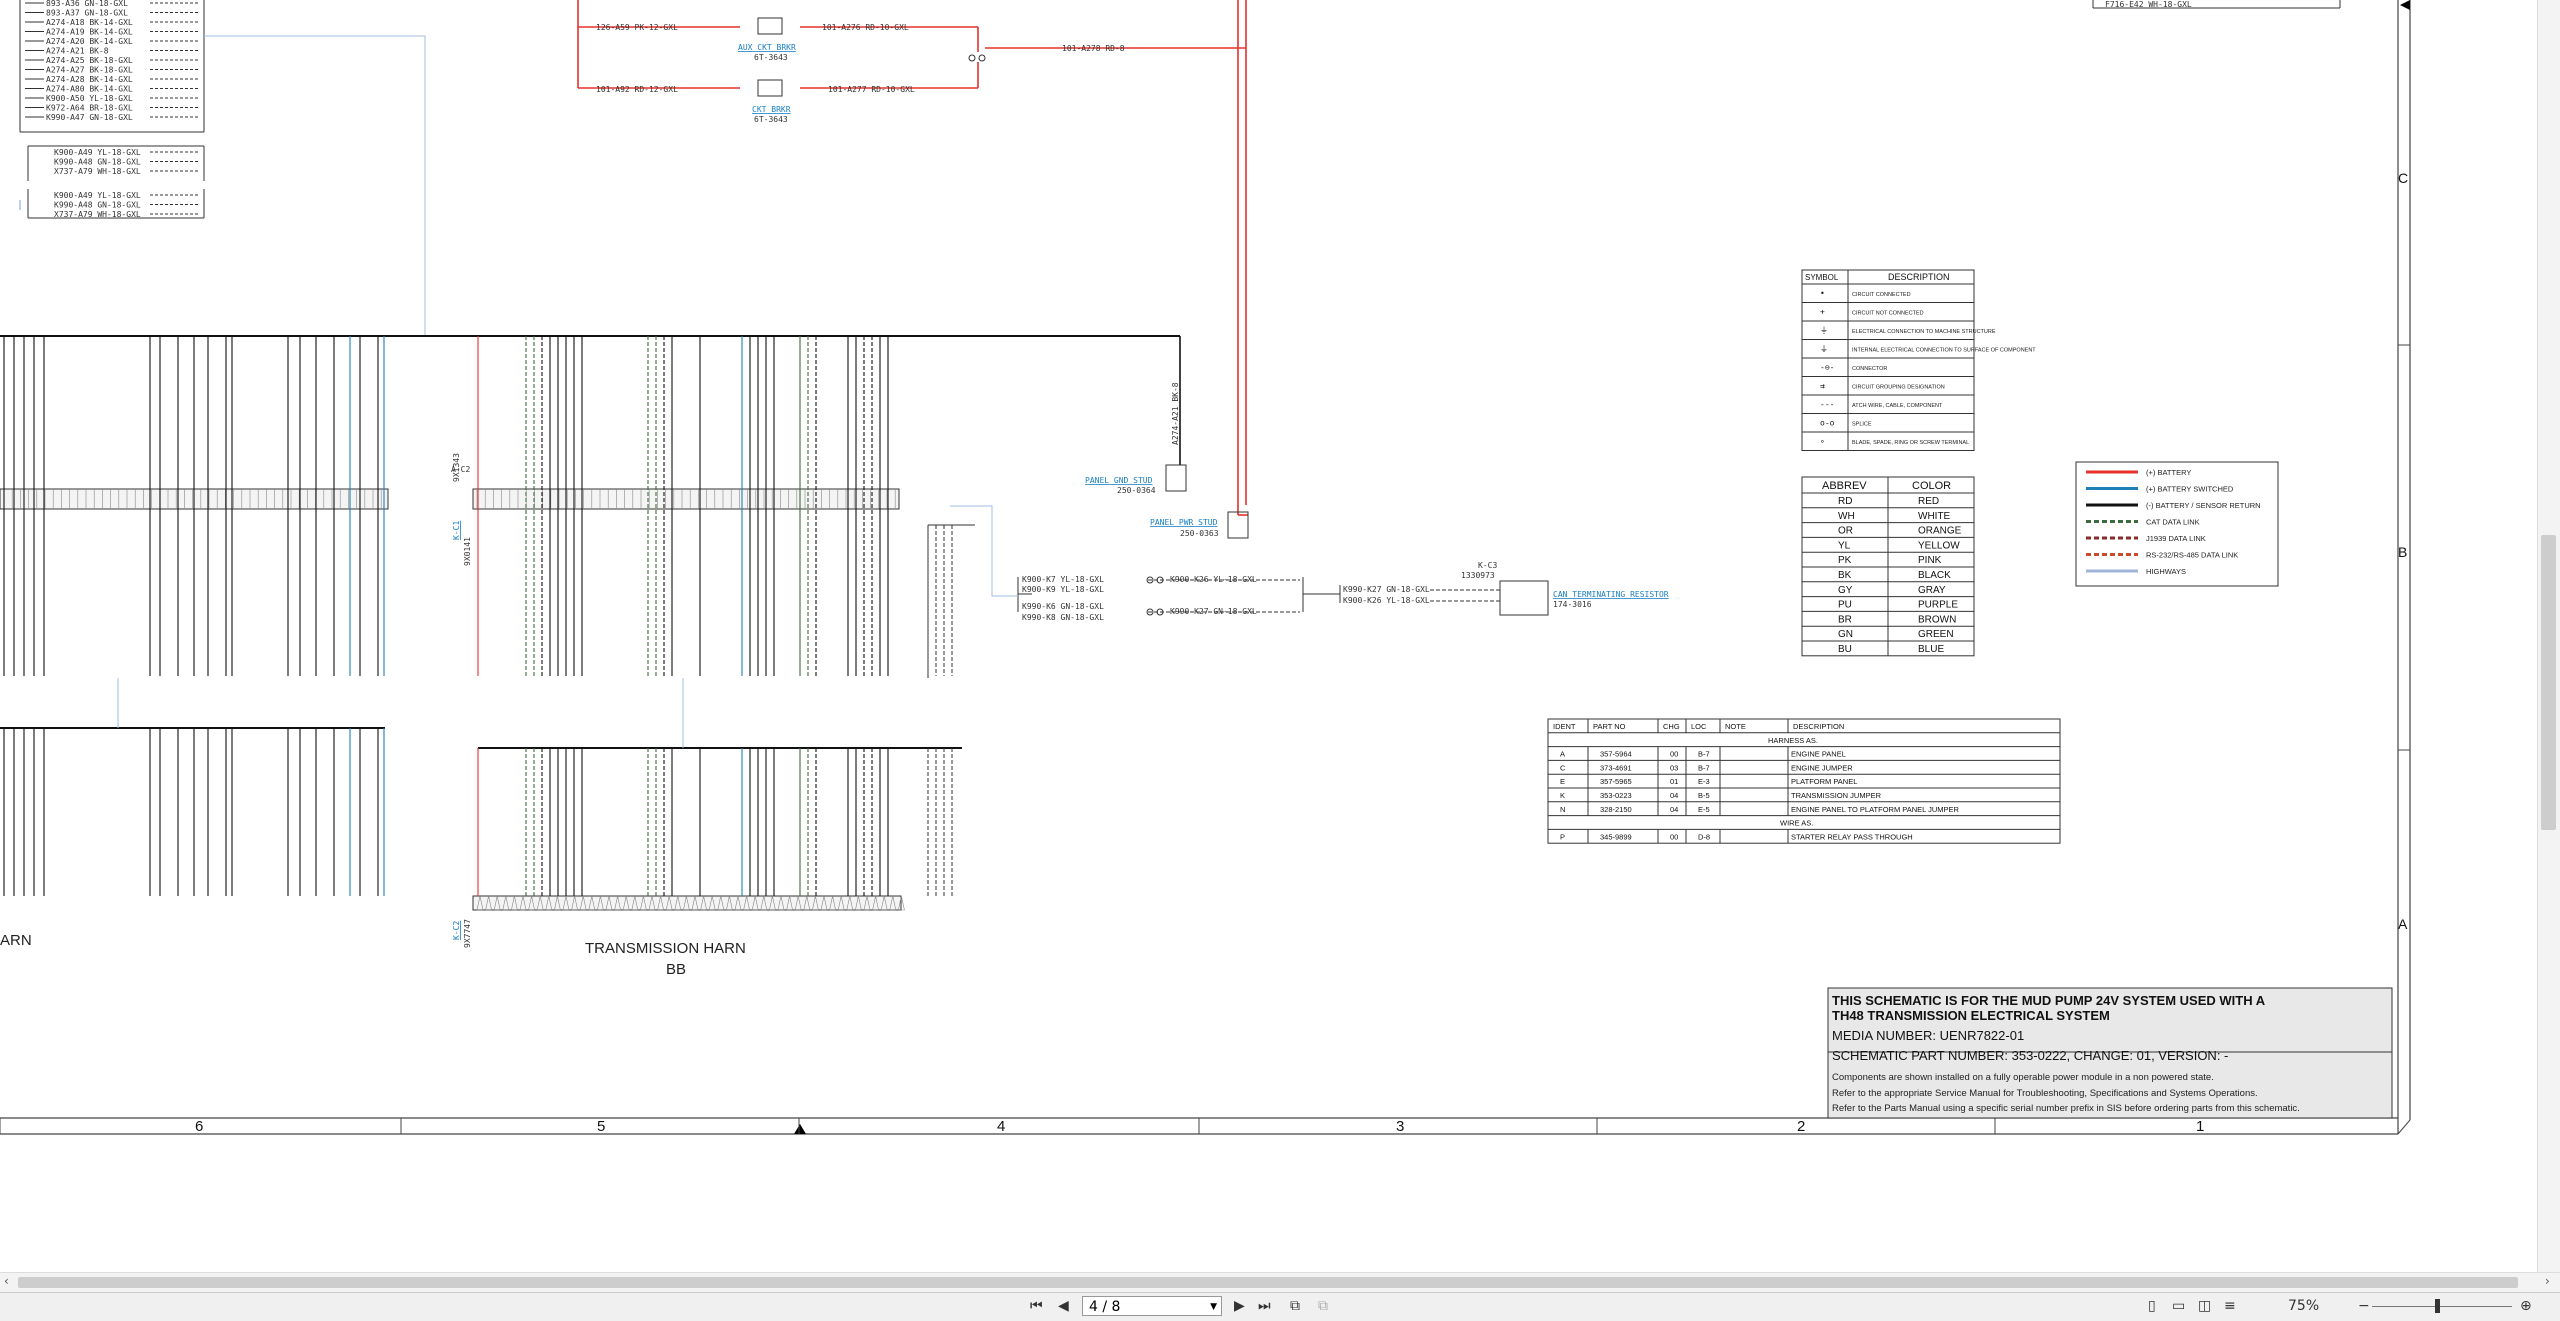  What do you see at coordinates (665, 948) in the screenshot?
I see `transmission-harness-title: TRANSMISSION HARN` at bounding box center [665, 948].